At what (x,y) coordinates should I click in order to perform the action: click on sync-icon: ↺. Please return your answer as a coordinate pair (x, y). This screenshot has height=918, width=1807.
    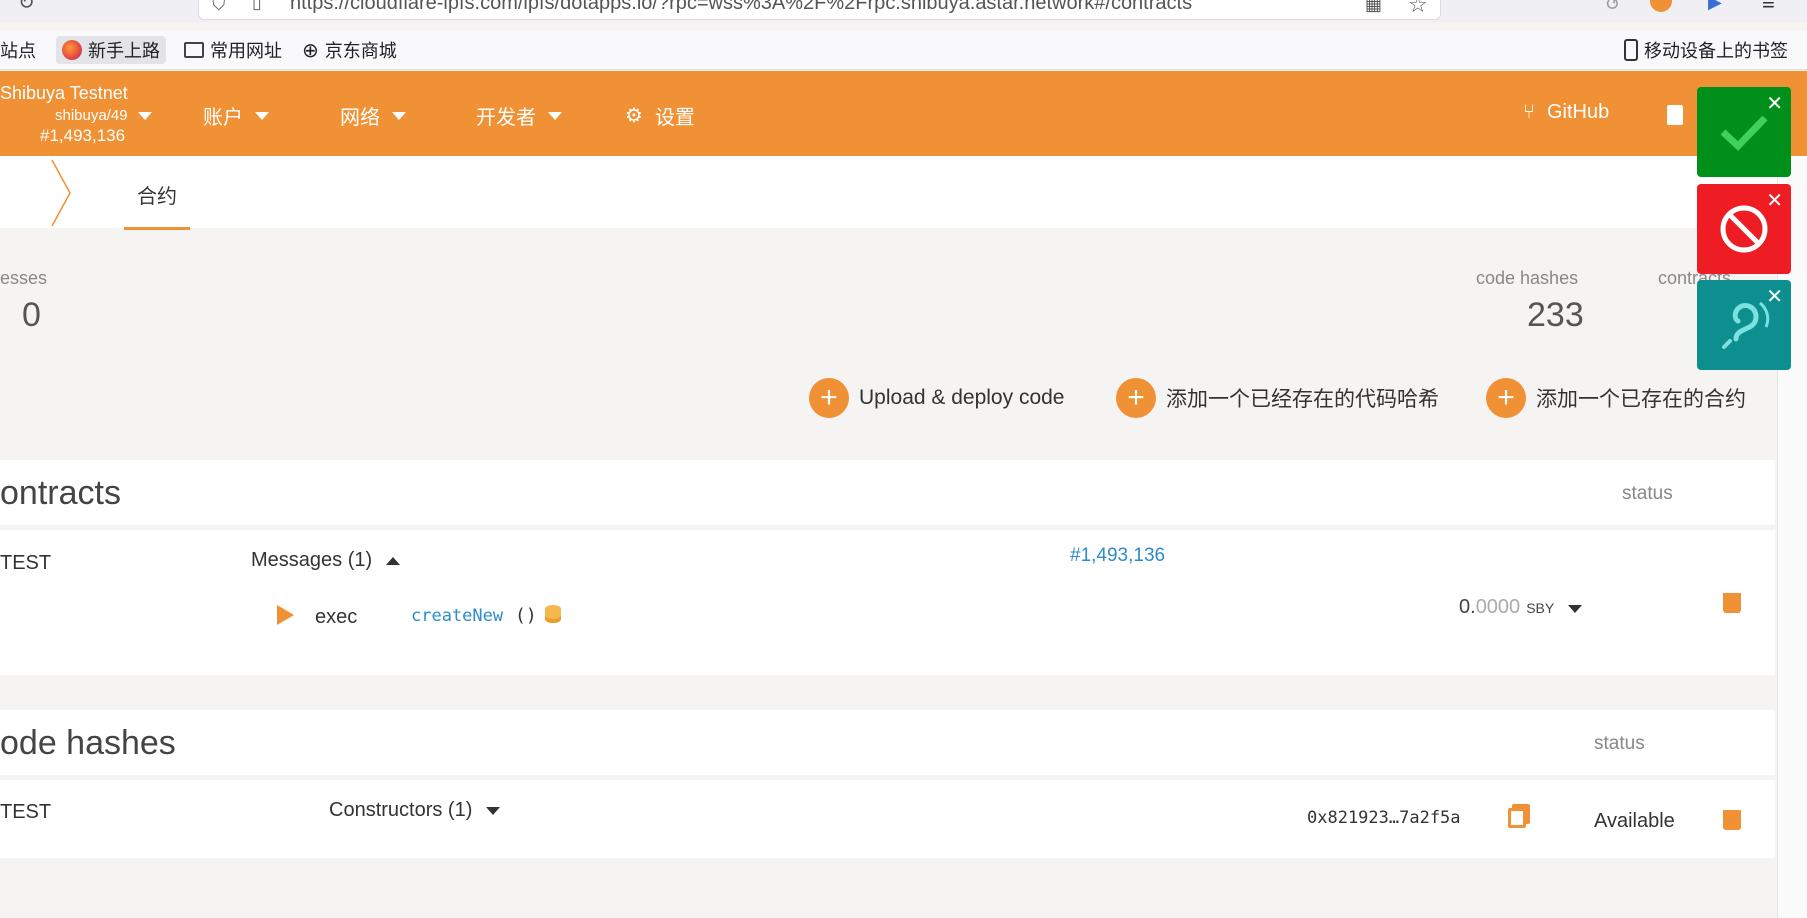
    Looking at the image, I should click on (1612, 7).